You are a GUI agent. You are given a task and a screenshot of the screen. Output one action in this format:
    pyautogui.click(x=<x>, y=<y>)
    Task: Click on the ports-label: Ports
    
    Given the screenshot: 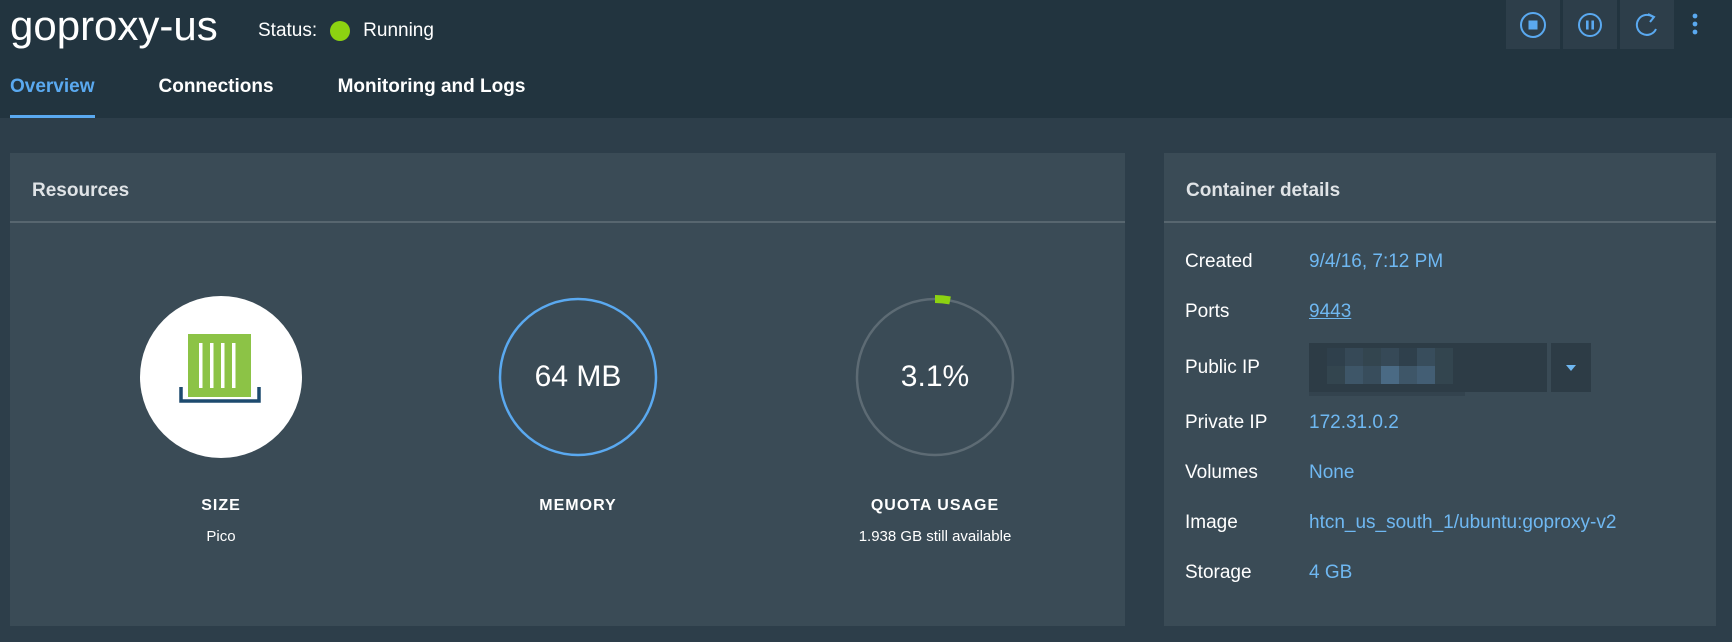 What is the action you would take?
    pyautogui.click(x=1207, y=311)
    